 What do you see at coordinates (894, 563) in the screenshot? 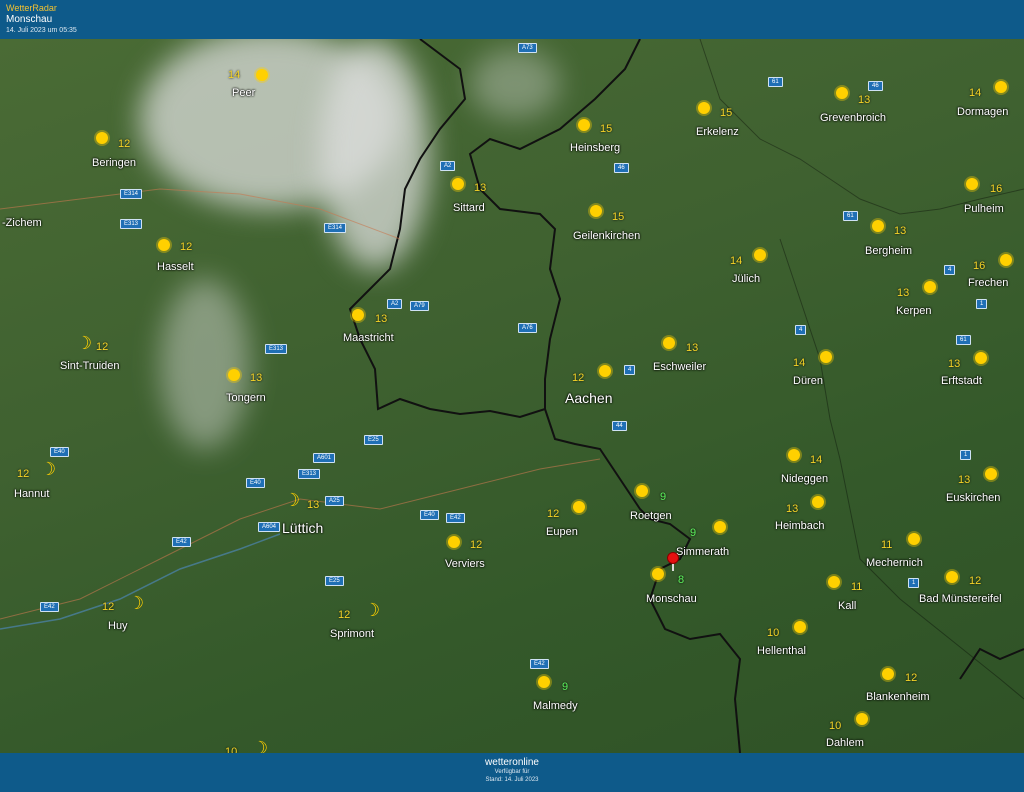
I see `city-label-mechernich: Mechernich` at bounding box center [894, 563].